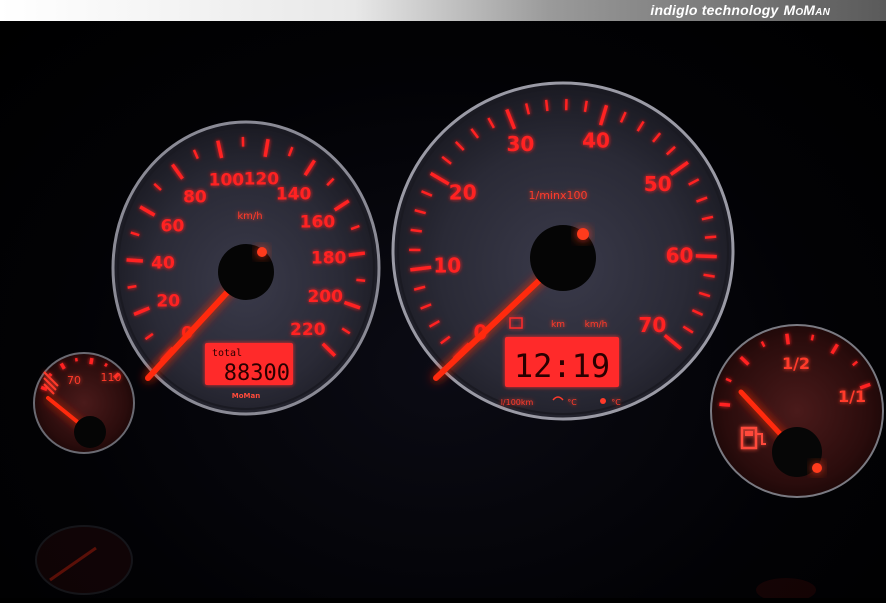 The width and height of the screenshot is (886, 603). What do you see at coordinates (227, 181) in the screenshot?
I see `speed-label: 100` at bounding box center [227, 181].